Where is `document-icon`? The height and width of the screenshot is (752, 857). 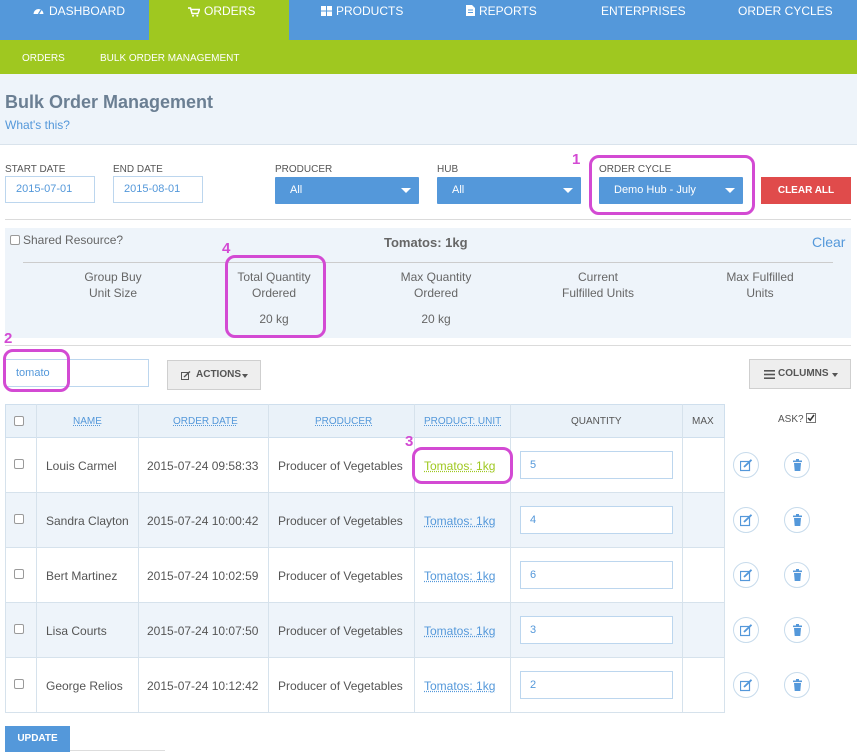
document-icon is located at coordinates (470, 10).